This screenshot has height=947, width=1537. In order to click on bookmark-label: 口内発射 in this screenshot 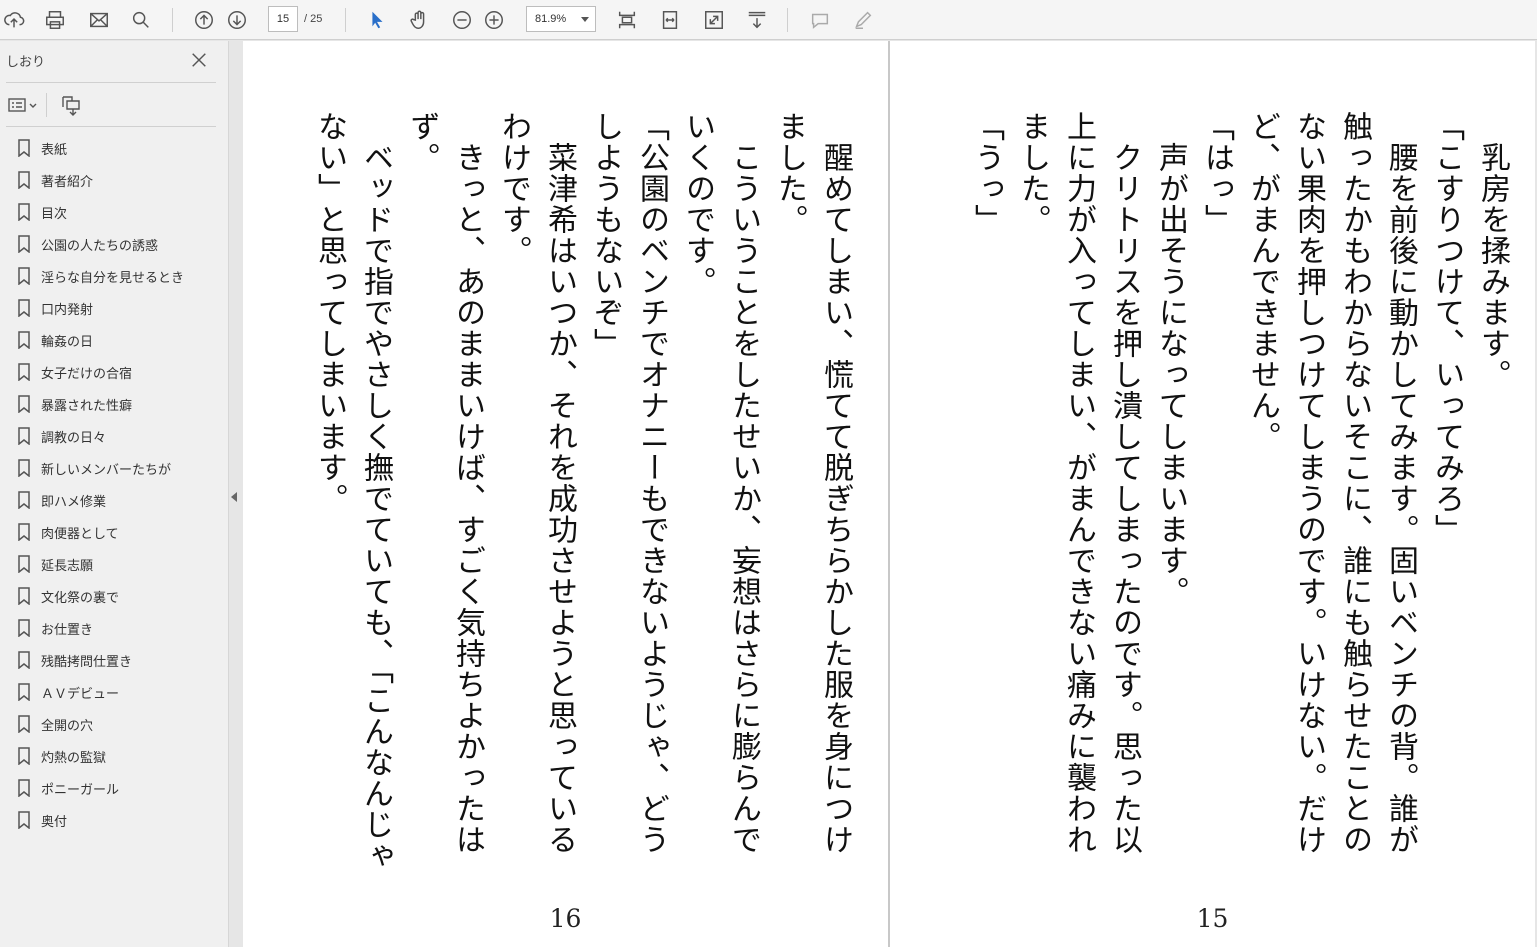, I will do `click(67, 310)`.